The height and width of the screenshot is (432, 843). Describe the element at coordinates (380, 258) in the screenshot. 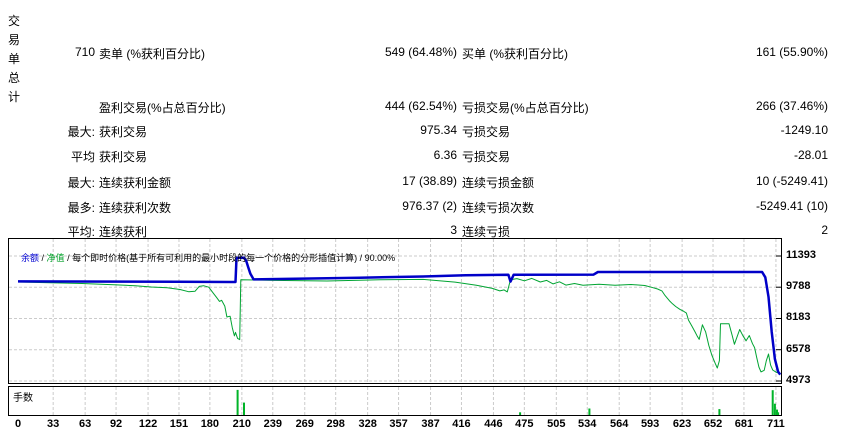

I see `legend-quality: 90.00%` at that location.